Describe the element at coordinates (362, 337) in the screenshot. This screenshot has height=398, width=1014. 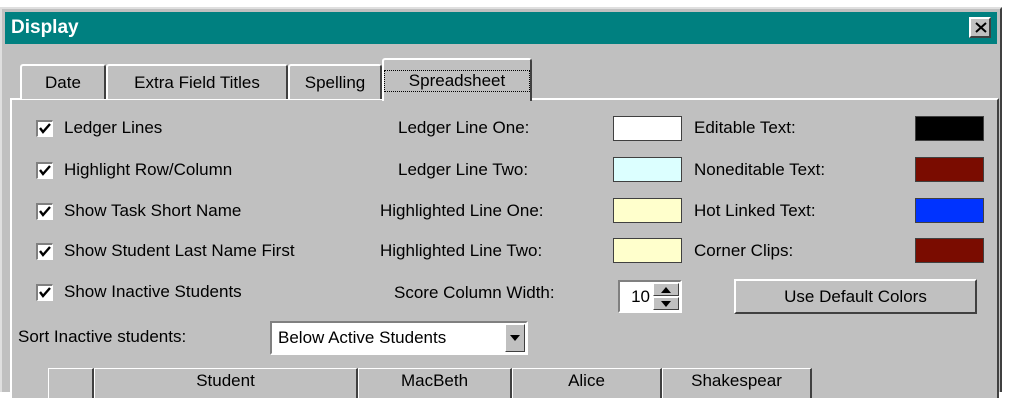
I see `sort-inactive-value: Below Active Students` at that location.